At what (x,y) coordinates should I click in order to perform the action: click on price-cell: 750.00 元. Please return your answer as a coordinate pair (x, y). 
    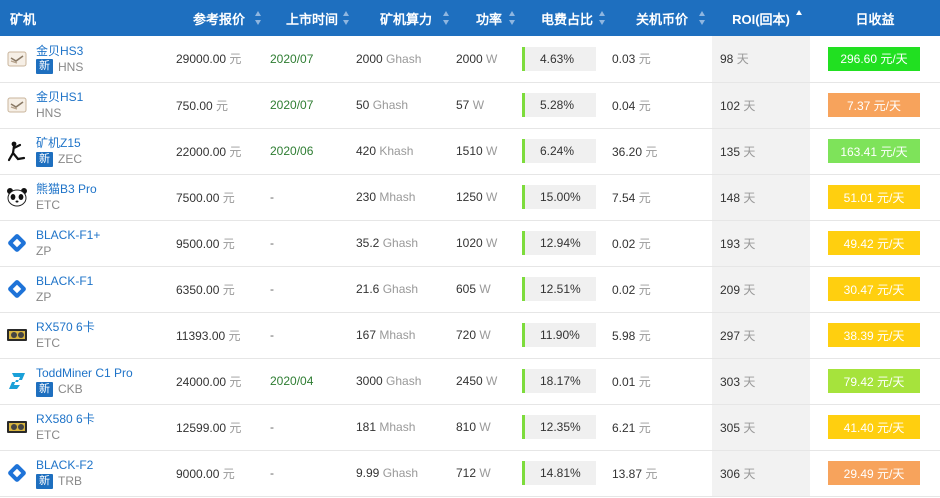
    Looking at the image, I should click on (219, 105).